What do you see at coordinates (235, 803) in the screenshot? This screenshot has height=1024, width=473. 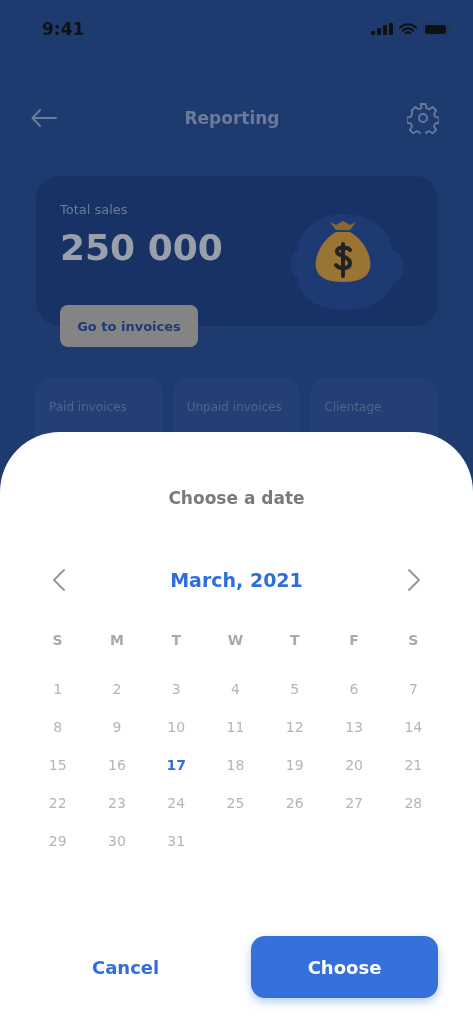 I see `calendar-day: 25` at bounding box center [235, 803].